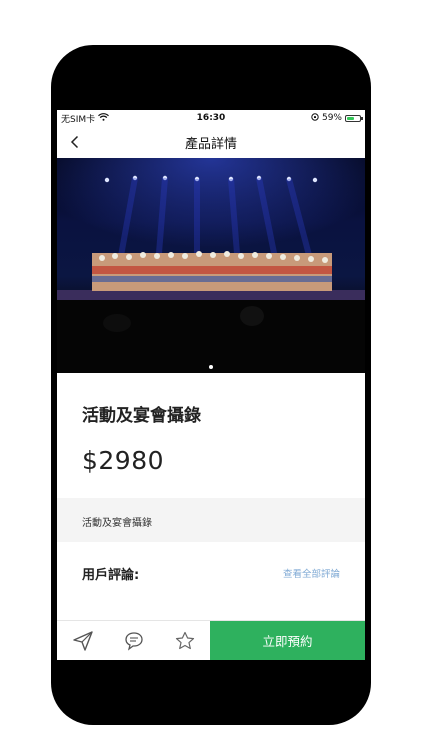 This screenshot has width=422, height=750. I want to click on page-title: 產品詳情, so click(210, 144).